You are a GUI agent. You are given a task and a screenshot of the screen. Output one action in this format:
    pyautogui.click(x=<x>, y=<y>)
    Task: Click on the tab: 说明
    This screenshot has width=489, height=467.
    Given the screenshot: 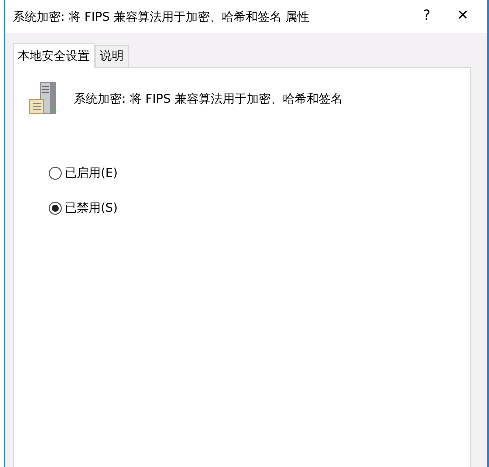 What is the action you would take?
    pyautogui.click(x=112, y=56)
    